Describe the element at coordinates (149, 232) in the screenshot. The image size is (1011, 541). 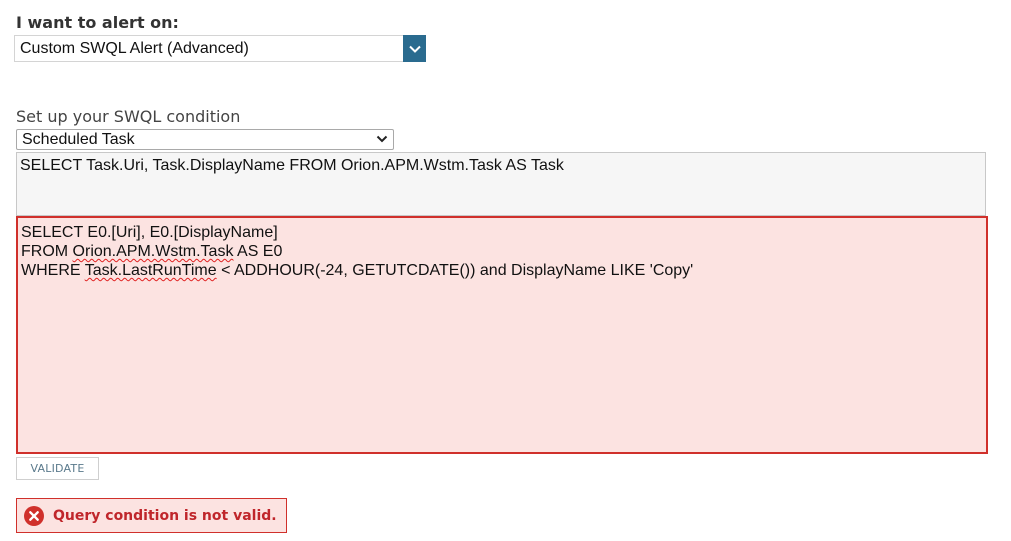
I see `query-line-1: SELECT E0.[Uri], E0.[DisplayName]` at that location.